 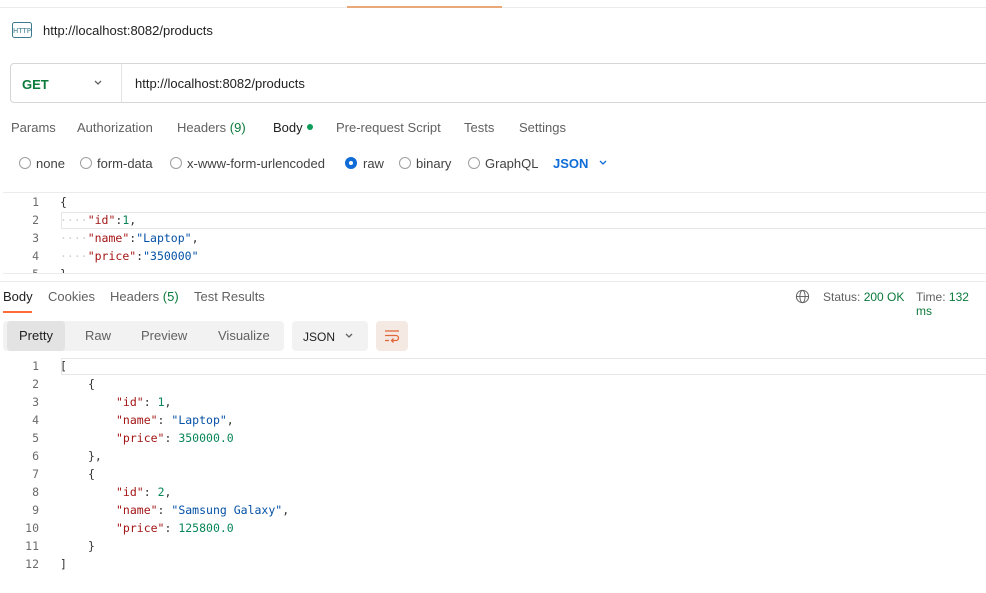 I want to click on code-line: {, so click(x=91, y=384).